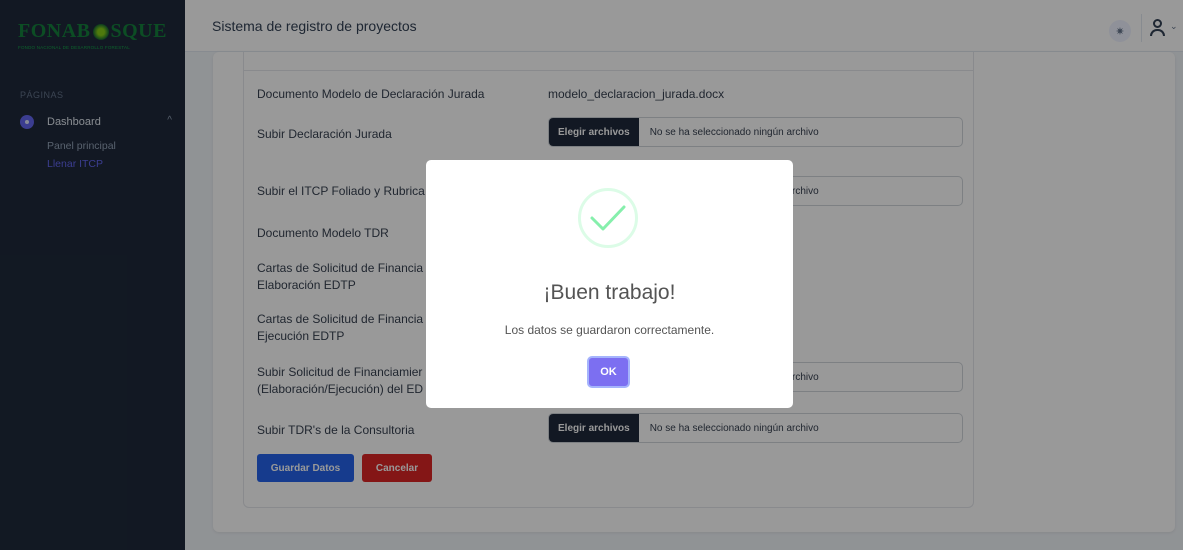 The image size is (1183, 550). I want to click on dialog-title: ¡Buen trabajo!, so click(609, 292).